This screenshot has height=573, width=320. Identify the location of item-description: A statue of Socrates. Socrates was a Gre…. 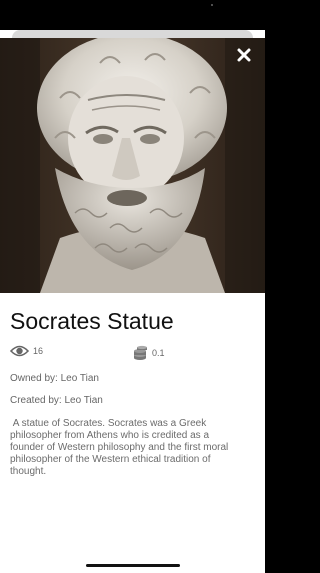
(119, 447).